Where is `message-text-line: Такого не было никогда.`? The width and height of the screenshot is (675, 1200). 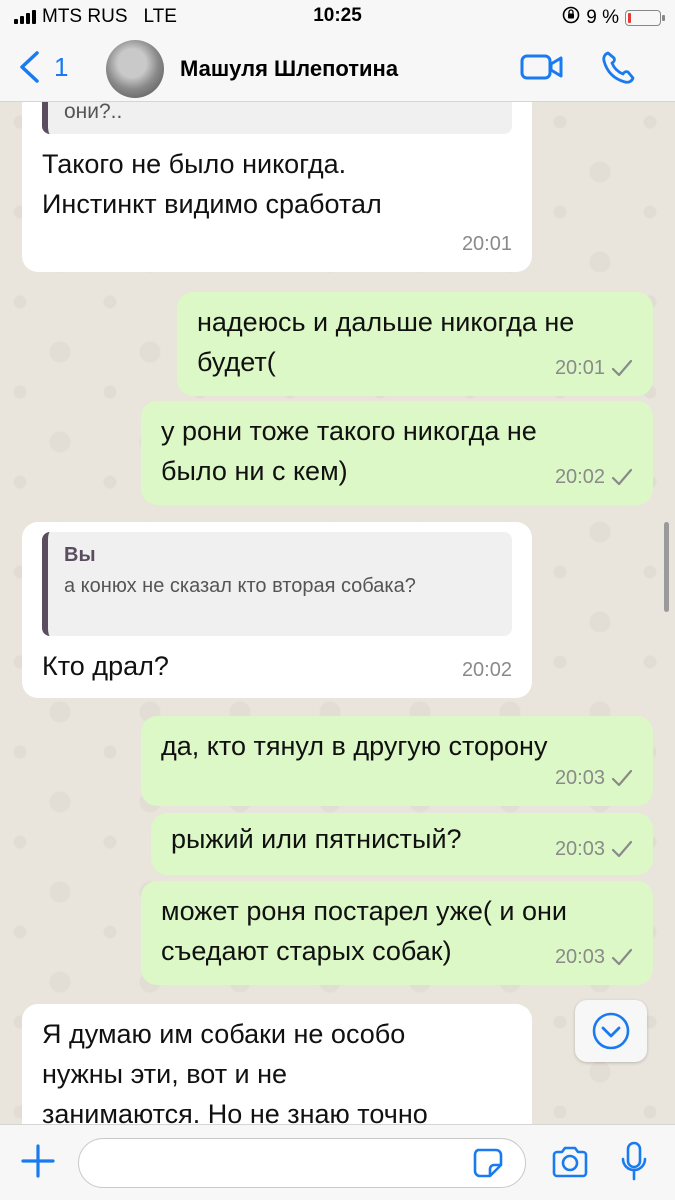
message-text-line: Такого не было никогда. is located at coordinates (194, 164).